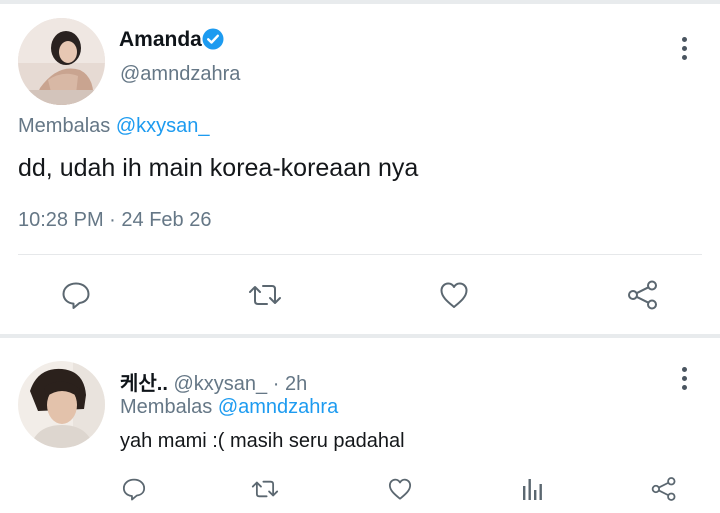 The image size is (720, 513). I want to click on tweet-text: dd, udah ih main korea-koreaan nya, so click(218, 168).